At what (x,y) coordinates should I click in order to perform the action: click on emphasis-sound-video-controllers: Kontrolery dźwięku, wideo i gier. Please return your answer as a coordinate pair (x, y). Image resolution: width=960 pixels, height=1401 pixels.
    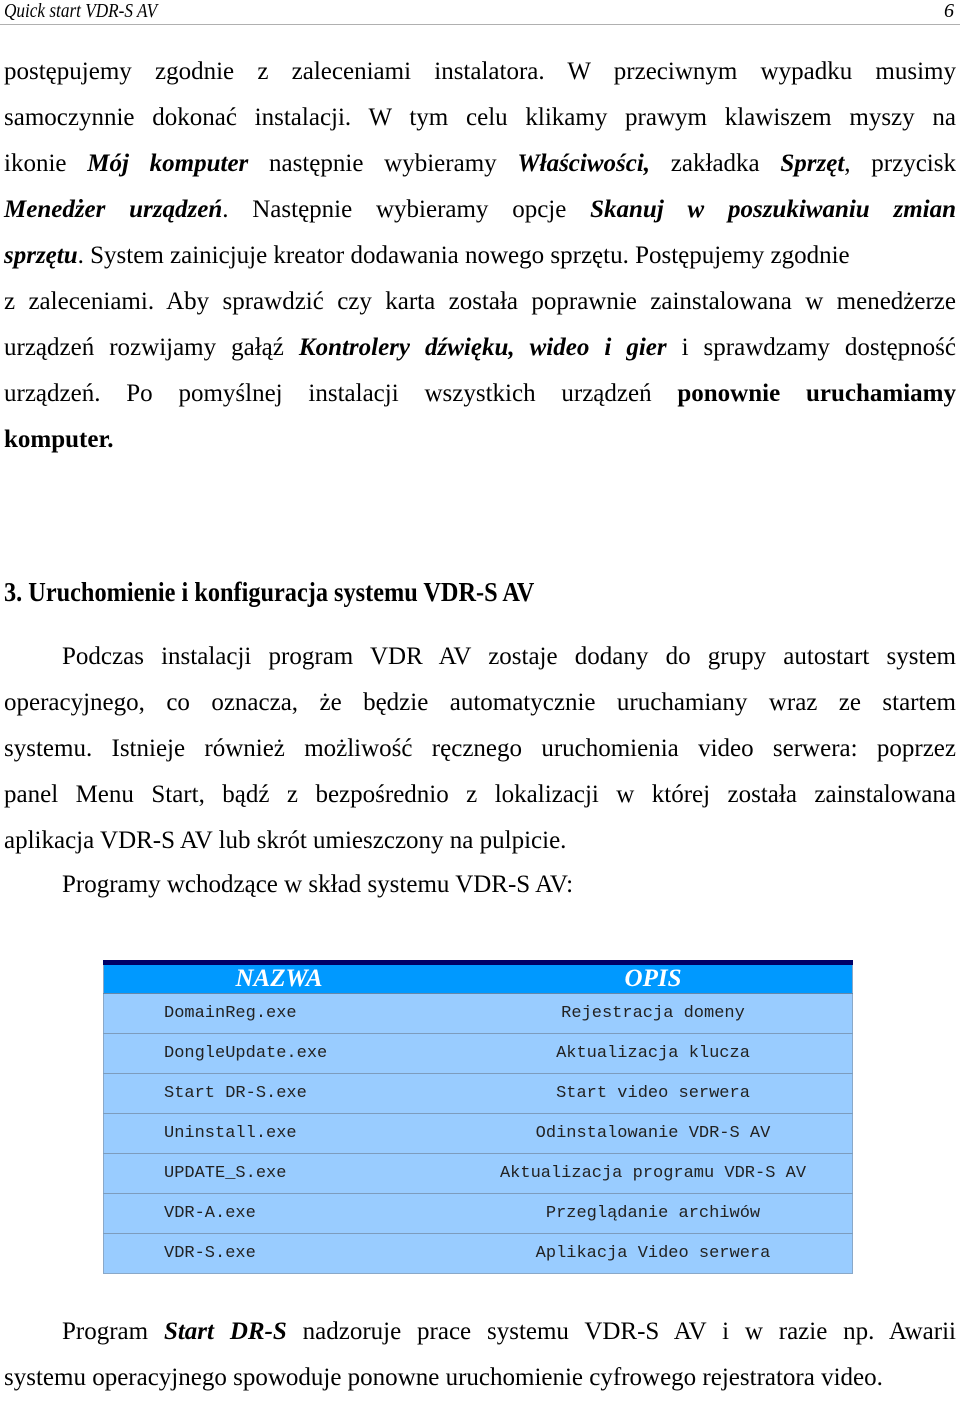
    Looking at the image, I should click on (482, 347).